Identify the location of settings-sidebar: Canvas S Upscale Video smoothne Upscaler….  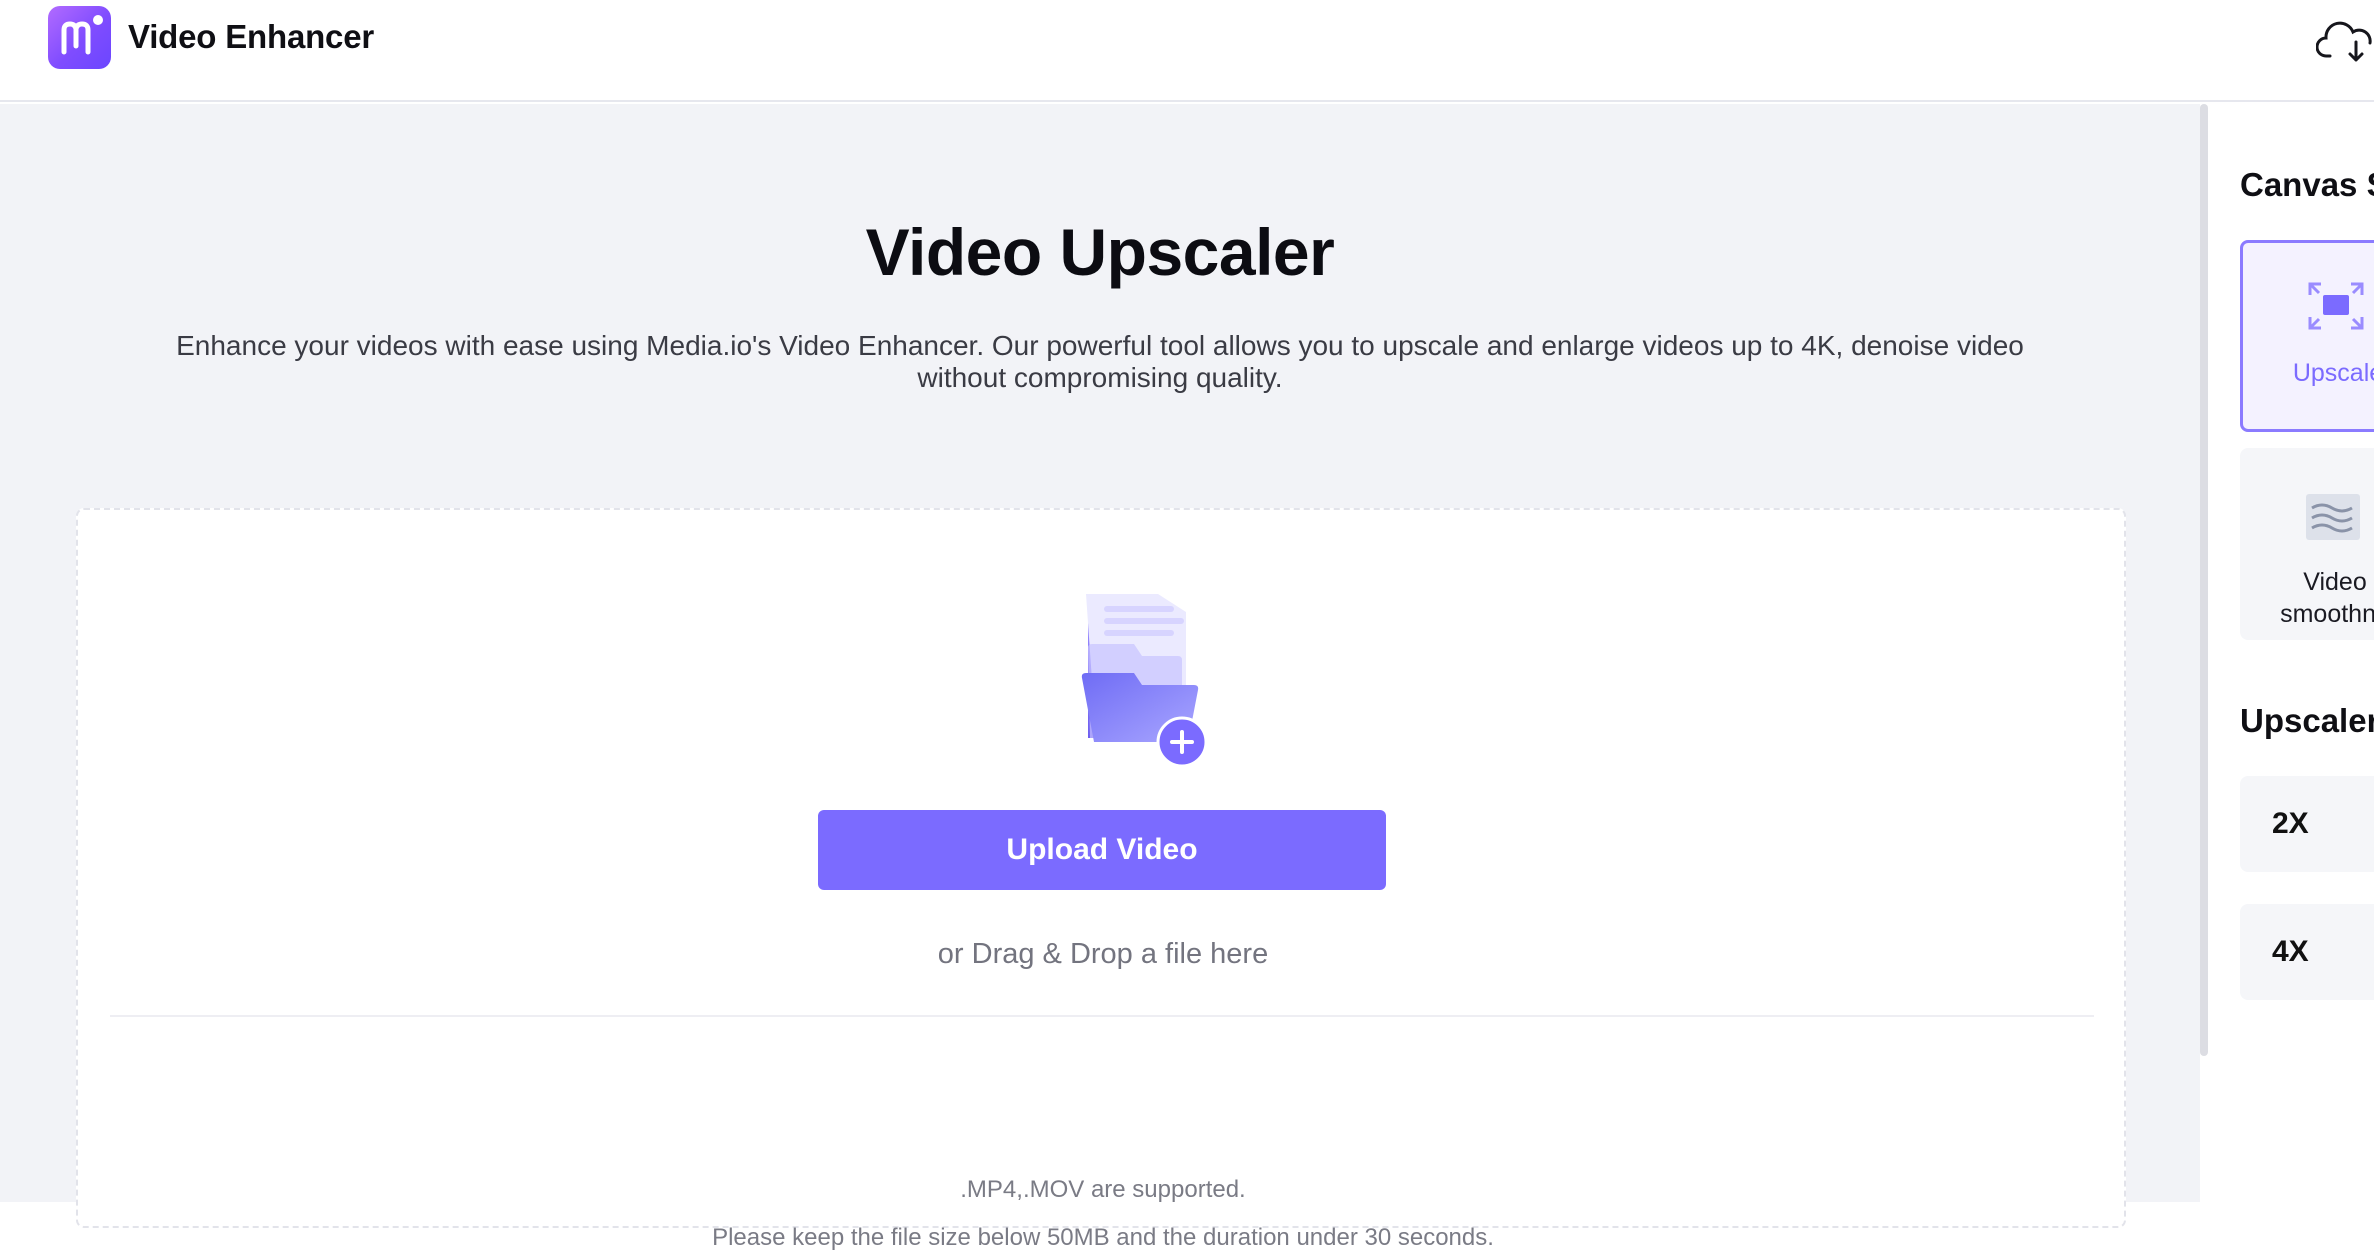
(2291, 653).